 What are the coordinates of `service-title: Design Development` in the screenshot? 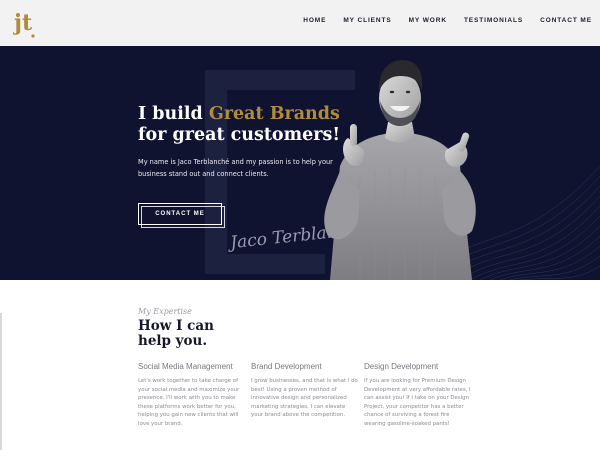 It's located at (401, 366).